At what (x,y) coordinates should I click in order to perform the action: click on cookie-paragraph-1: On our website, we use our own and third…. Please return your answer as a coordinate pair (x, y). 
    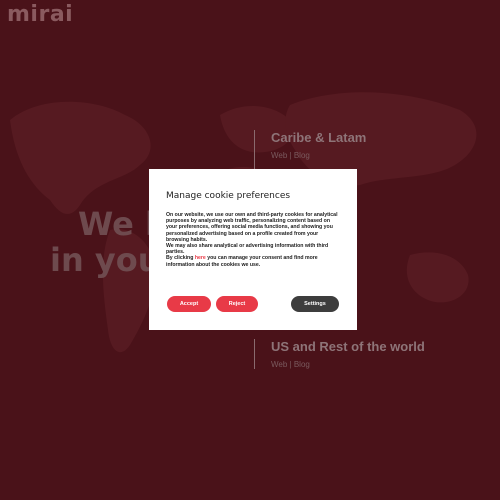
    Looking at the image, I should click on (252, 227).